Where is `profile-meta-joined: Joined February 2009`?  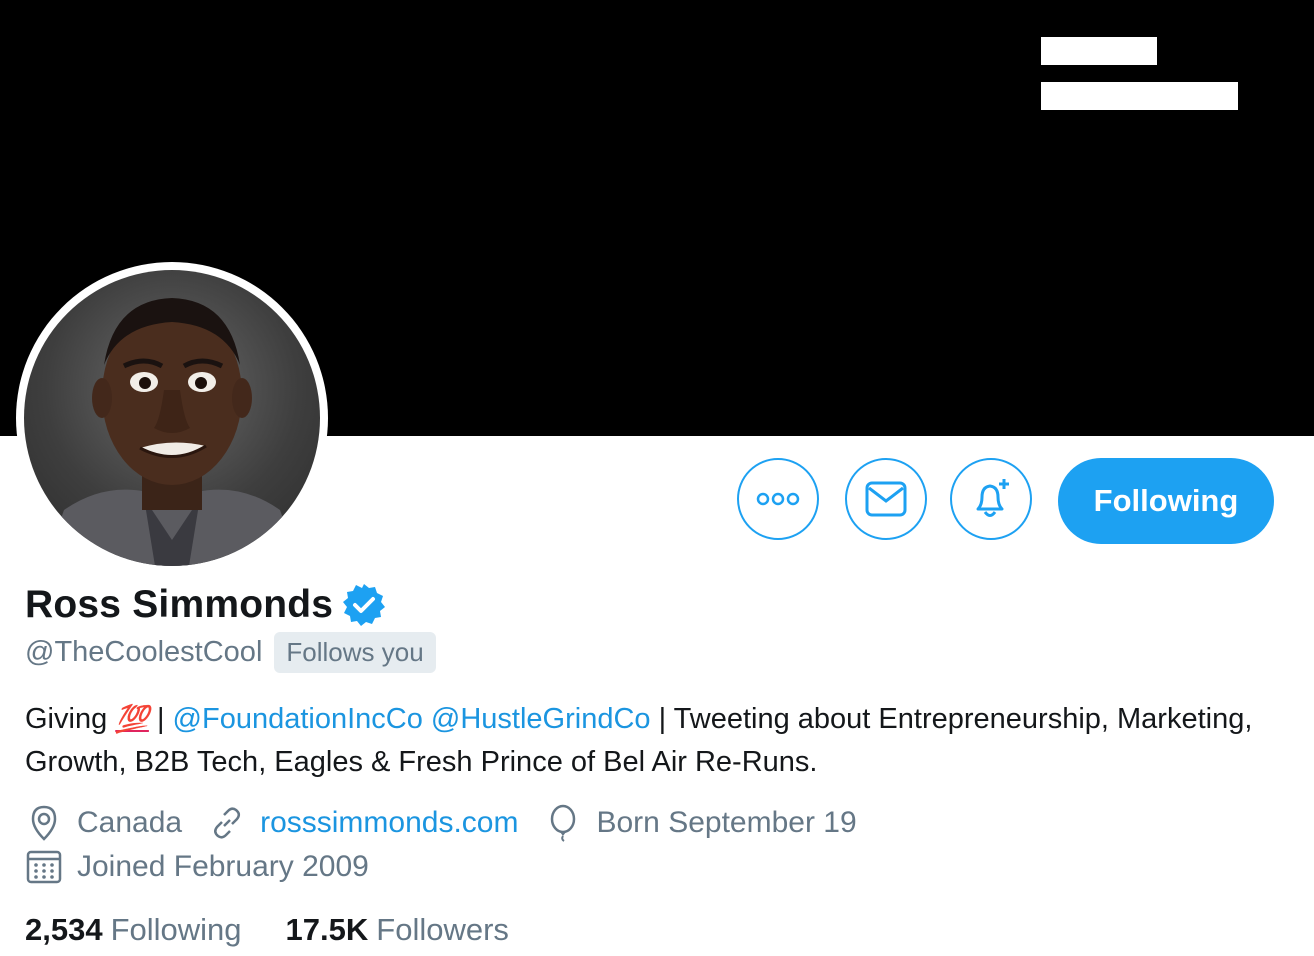 profile-meta-joined: Joined February 2009 is located at coordinates (210, 867).